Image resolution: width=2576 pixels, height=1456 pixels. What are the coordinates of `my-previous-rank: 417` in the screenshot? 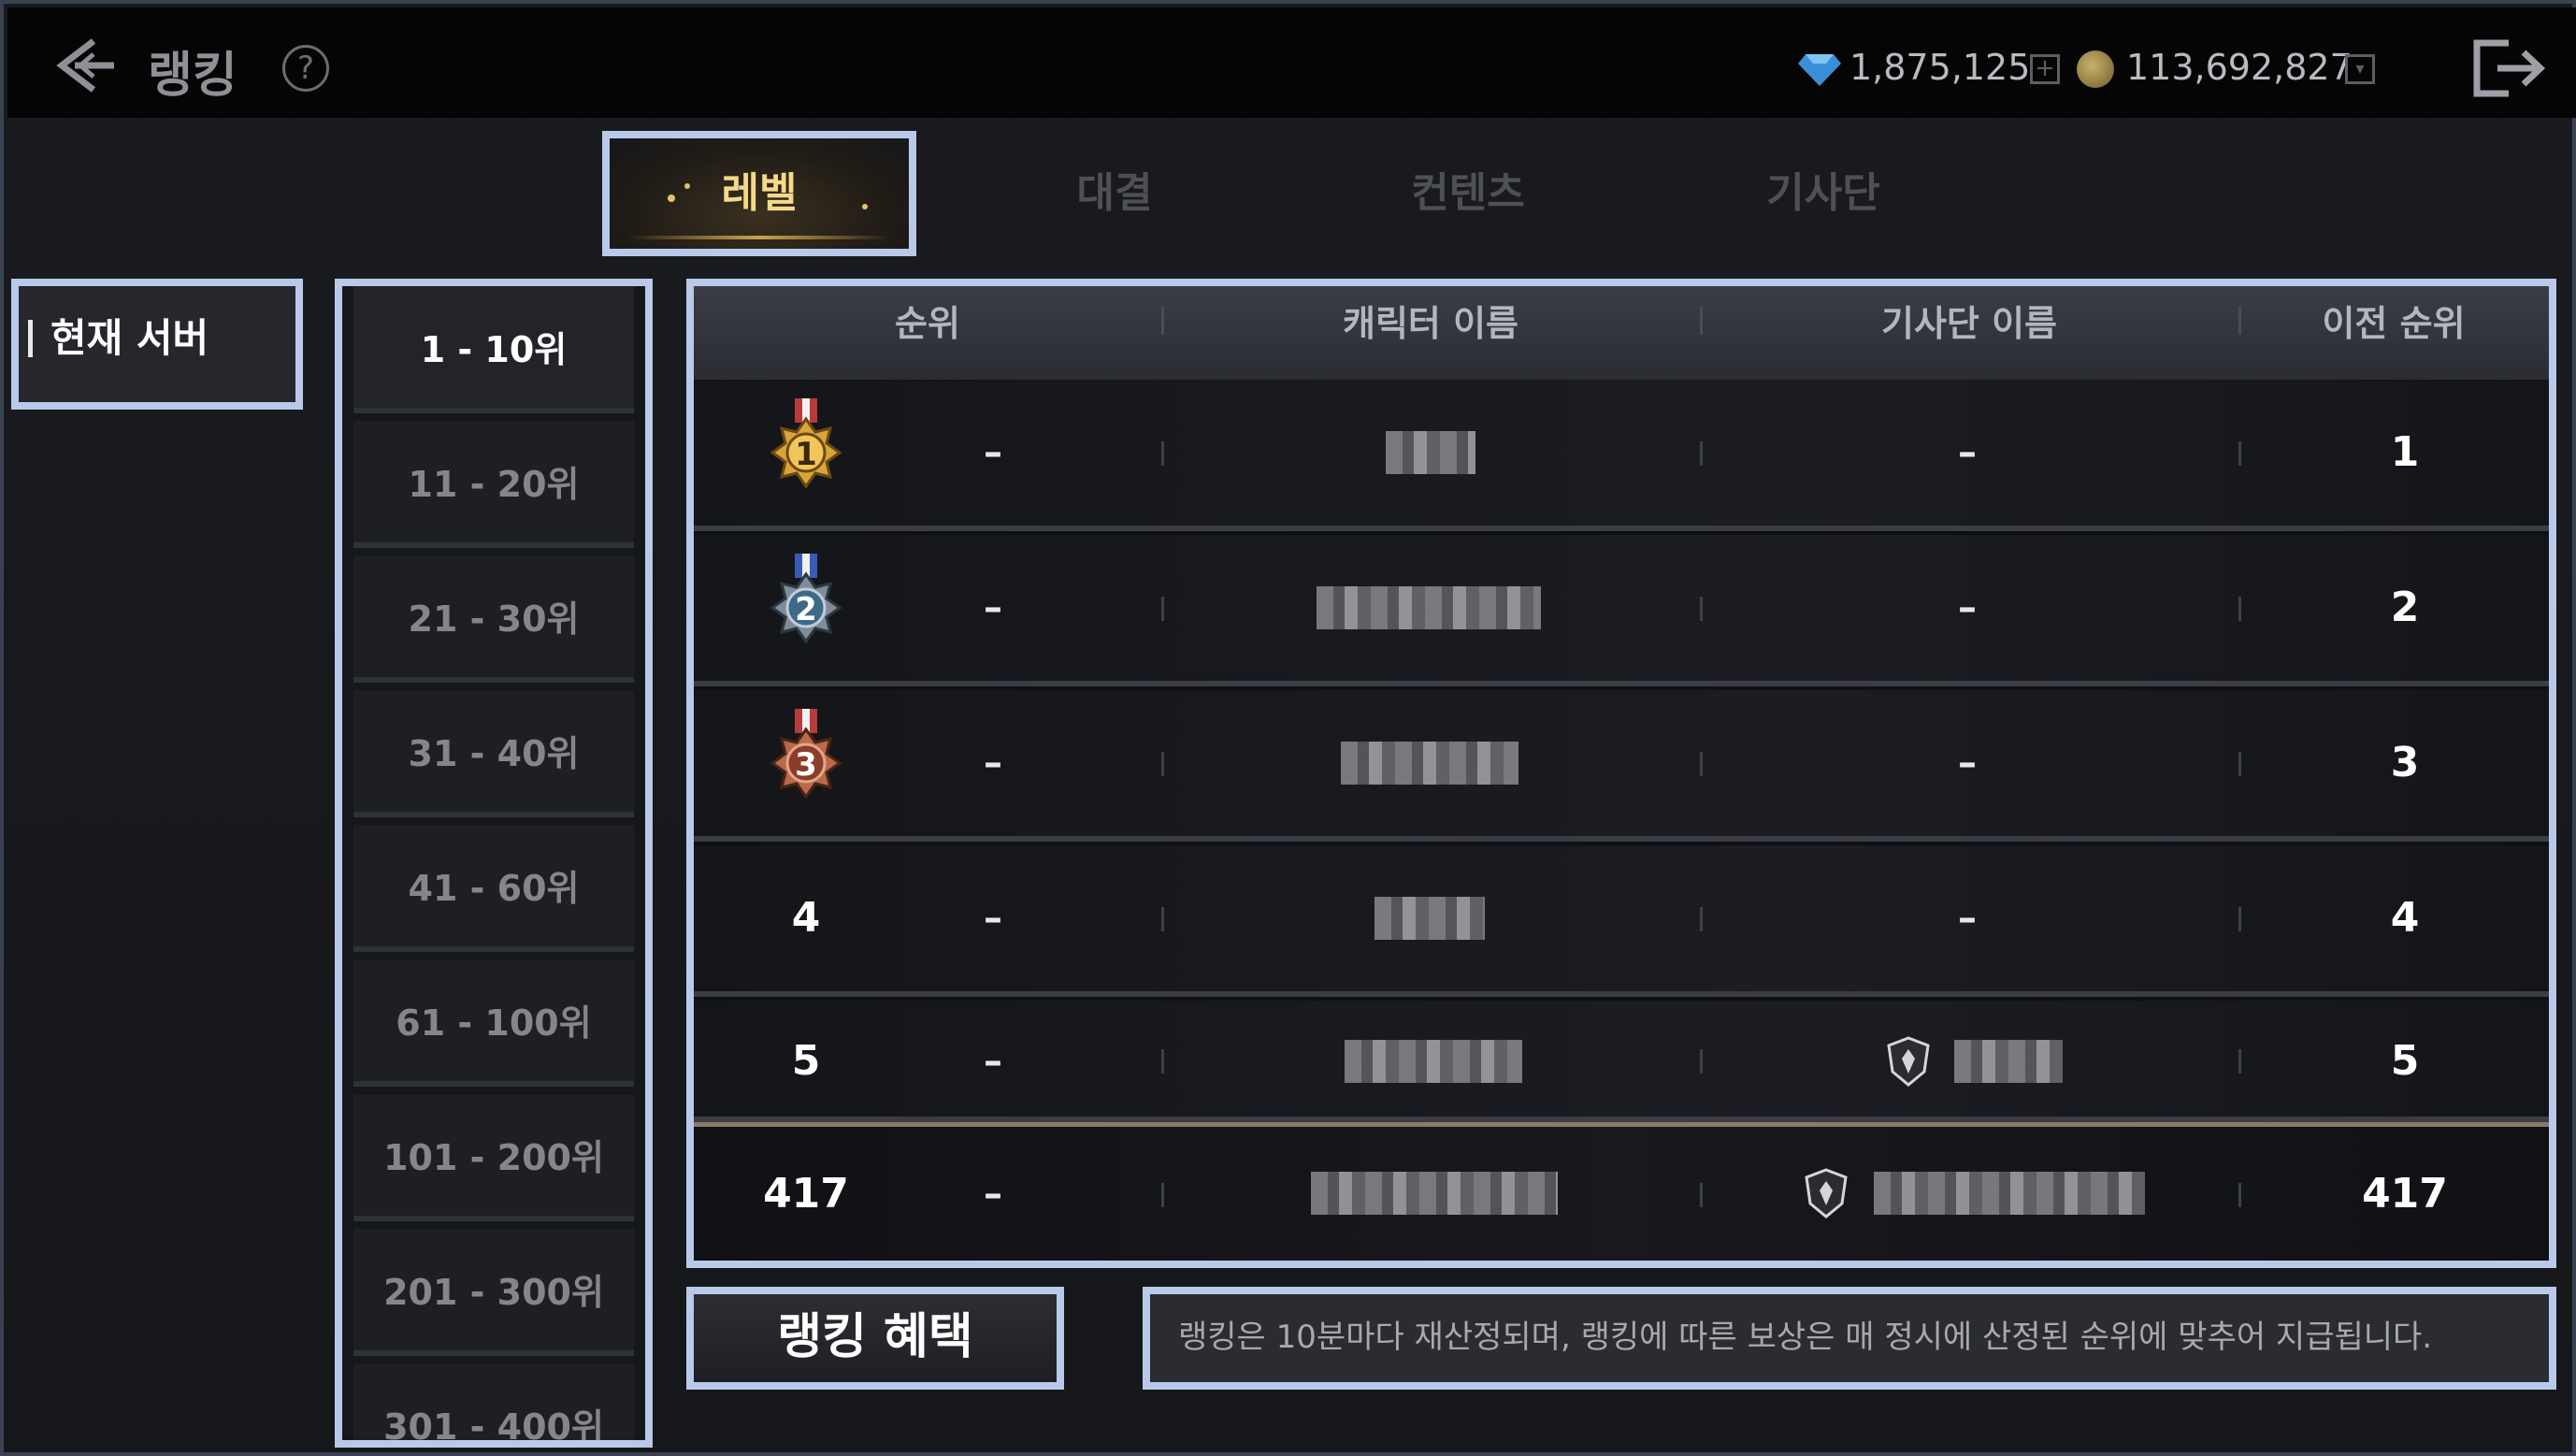 It's located at (2405, 1194).